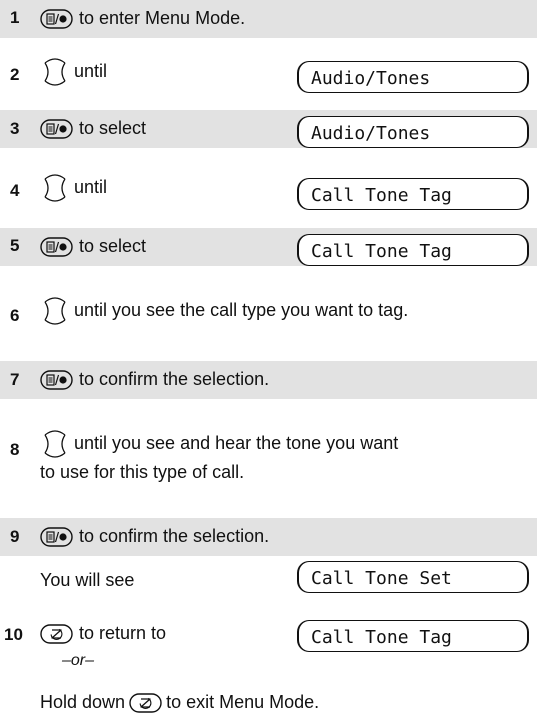 The image size is (537, 727). Describe the element at coordinates (142, 472) in the screenshot. I see `step-text-continued: to use for this type of call.` at that location.